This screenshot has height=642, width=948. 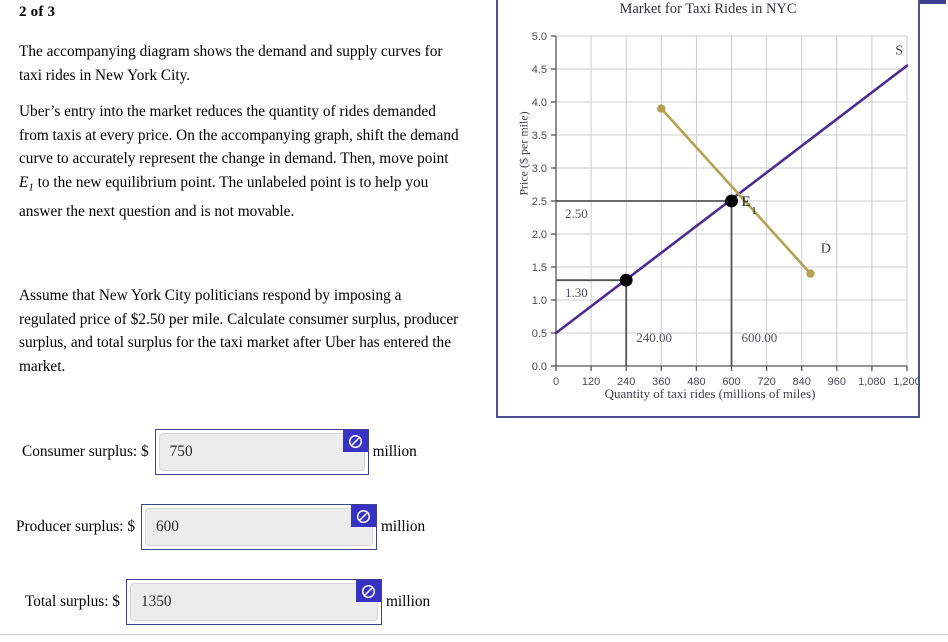 What do you see at coordinates (539, 37) in the screenshot?
I see `svg-text: 5.0` at bounding box center [539, 37].